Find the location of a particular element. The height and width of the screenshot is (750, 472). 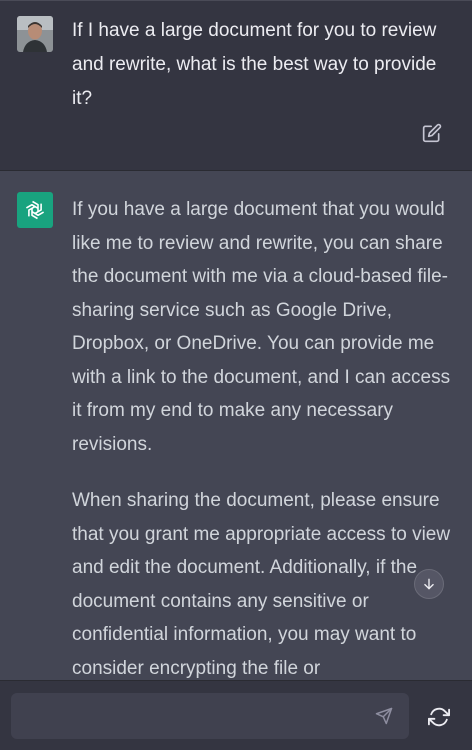

edit-icon is located at coordinates (432, 133).